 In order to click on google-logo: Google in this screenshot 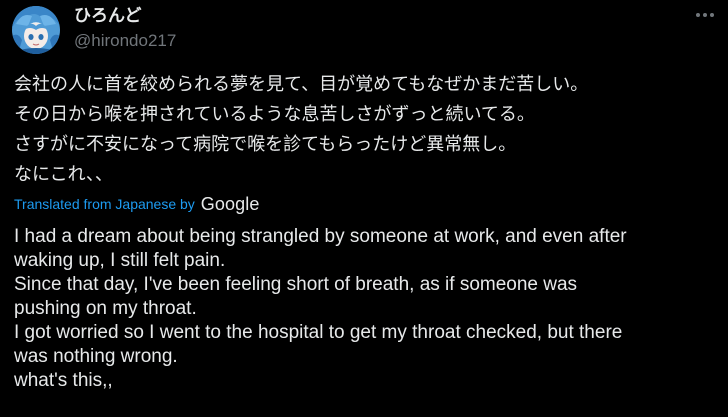, I will do `click(230, 203)`.